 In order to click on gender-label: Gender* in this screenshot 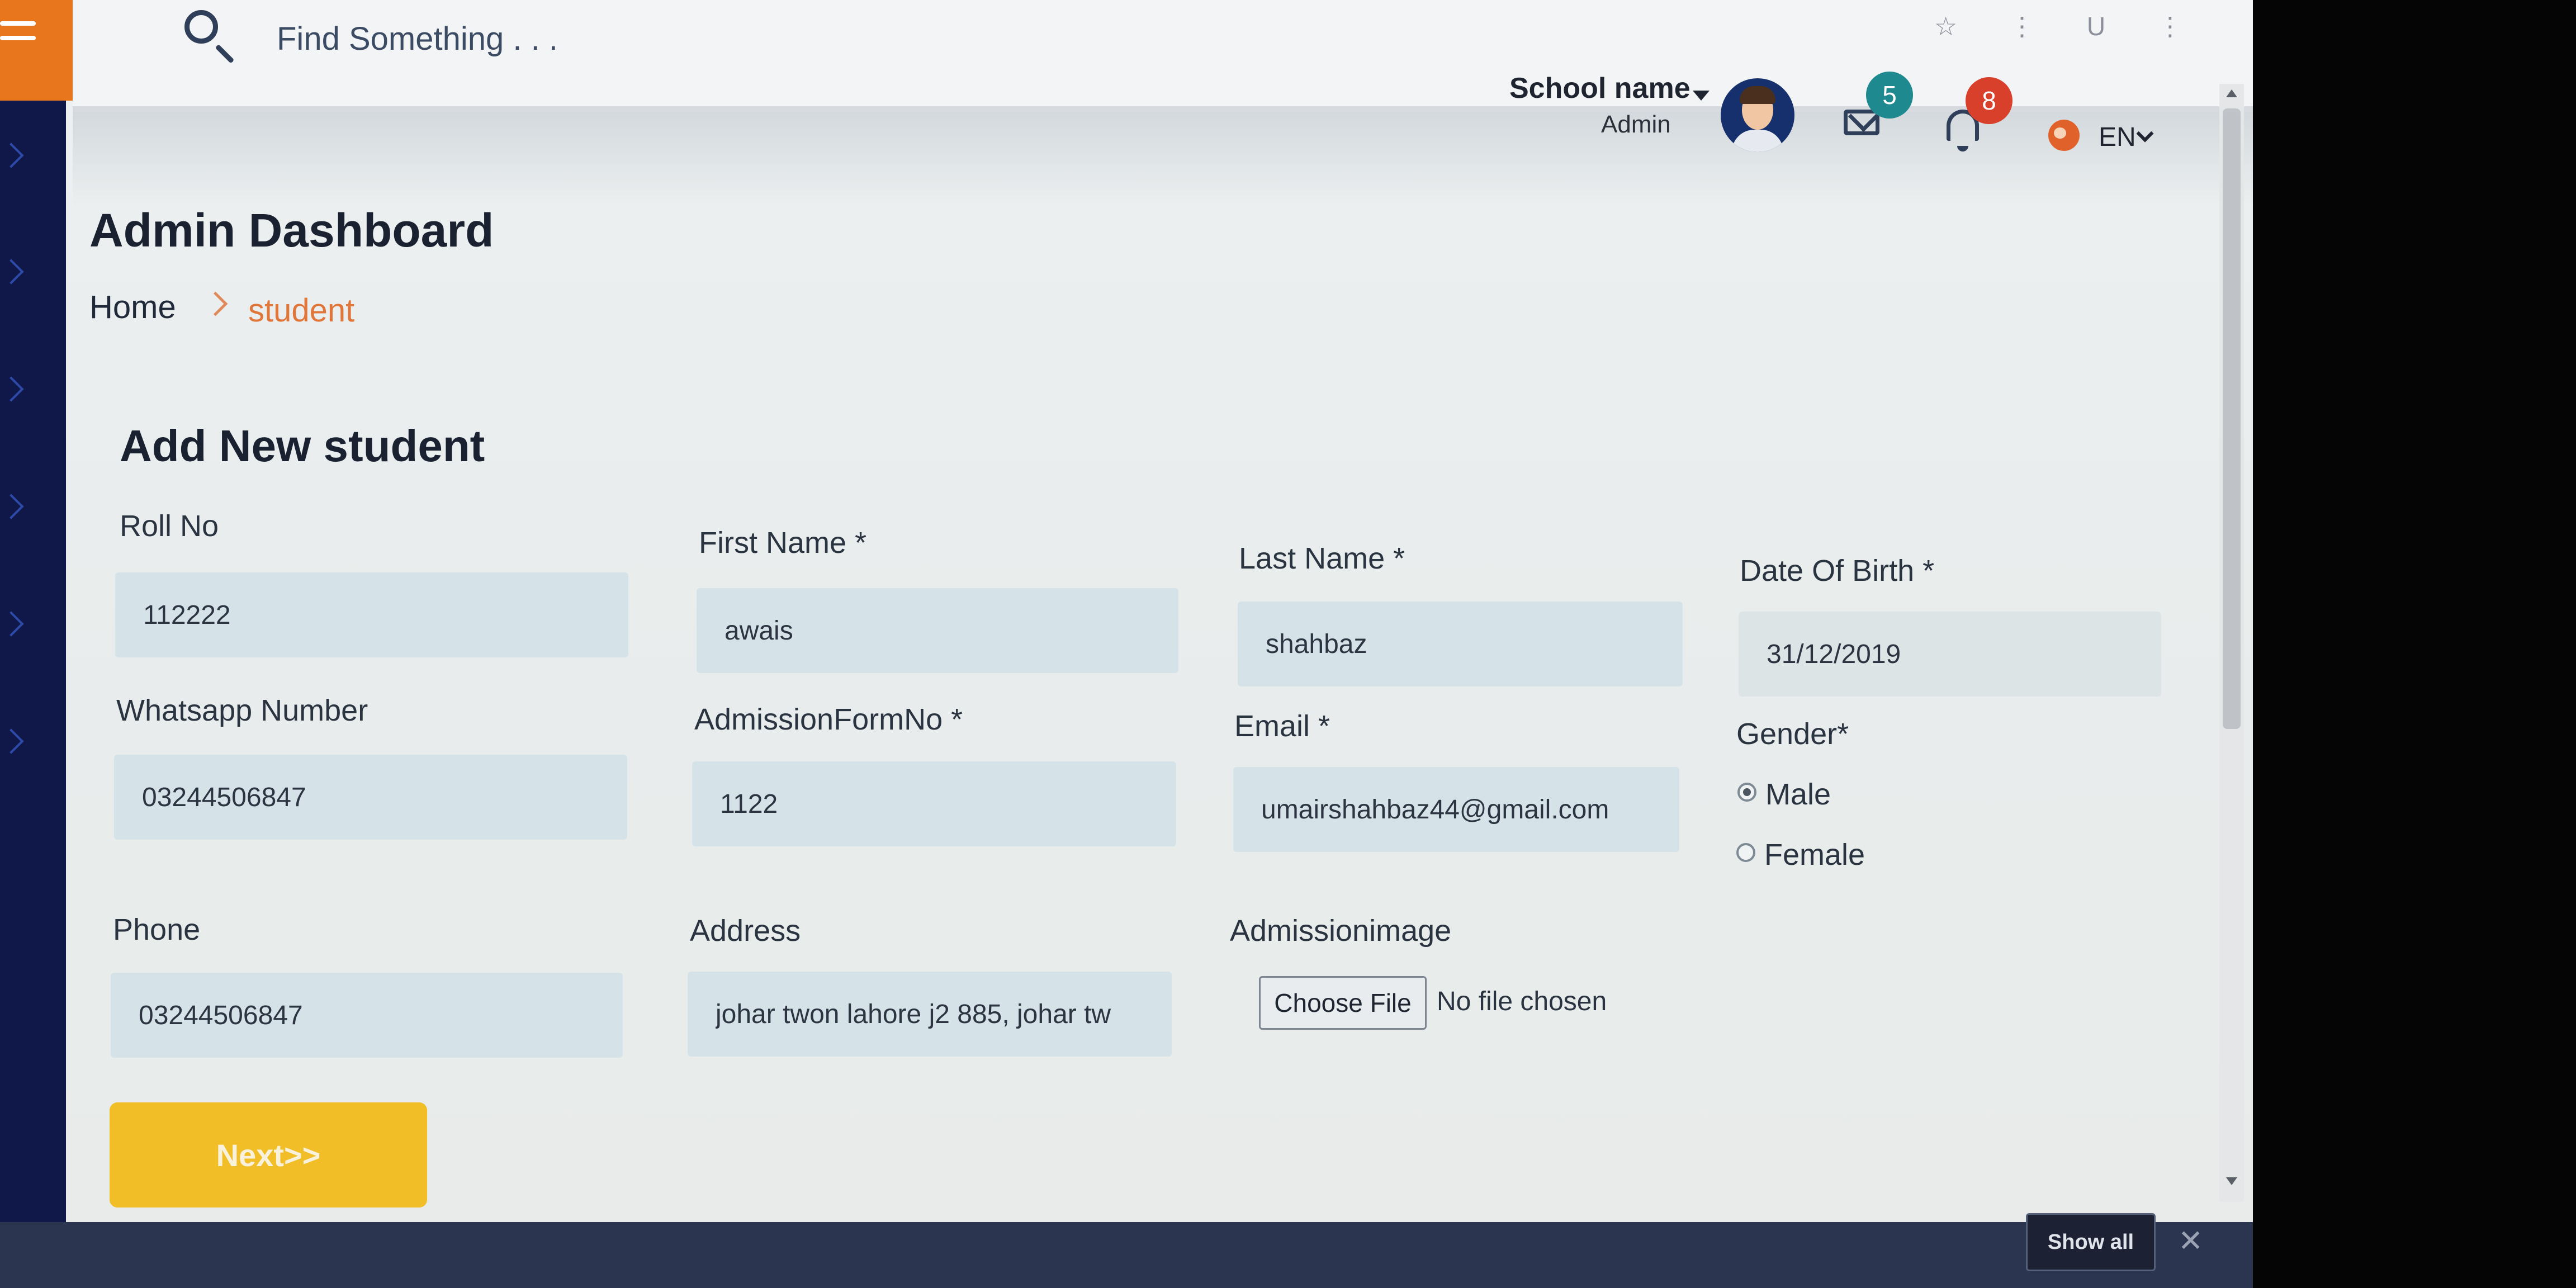, I will do `click(1793, 734)`.